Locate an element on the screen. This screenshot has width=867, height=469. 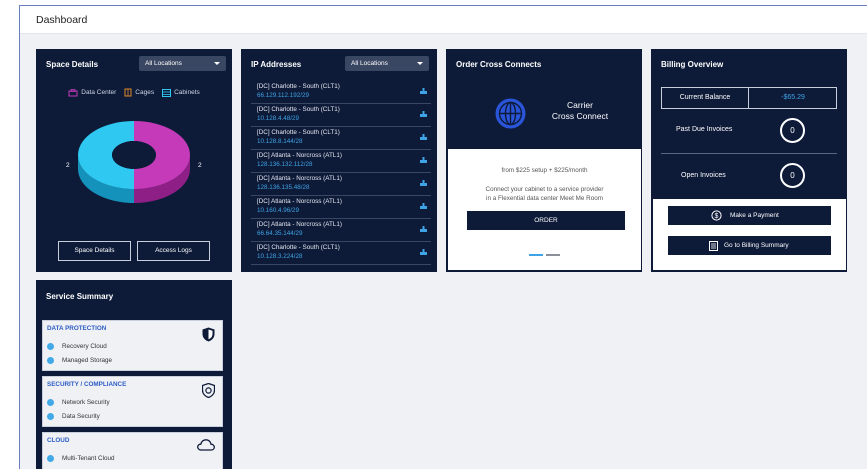
donut-hole is located at coordinates (134, 155).